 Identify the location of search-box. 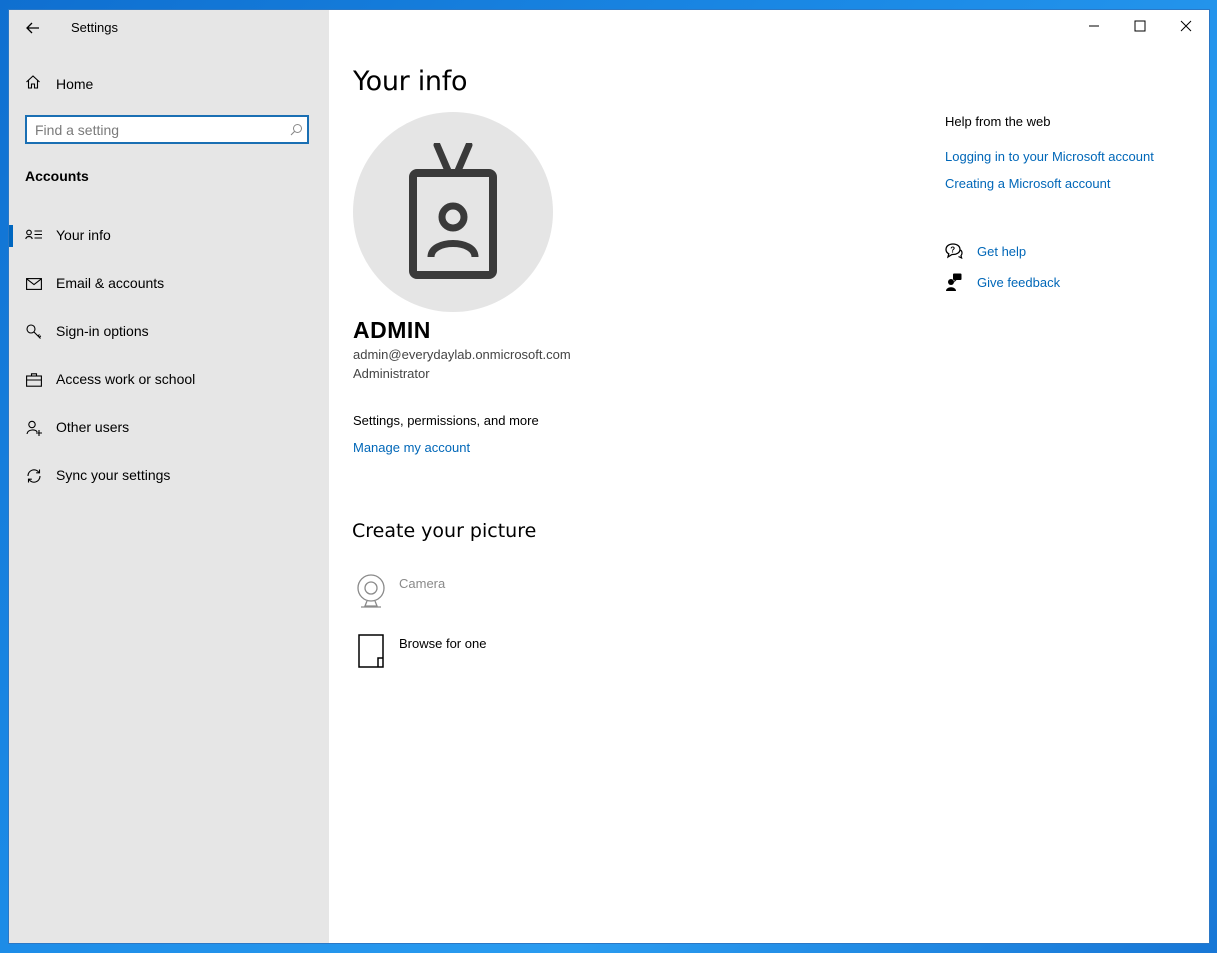
(167, 129).